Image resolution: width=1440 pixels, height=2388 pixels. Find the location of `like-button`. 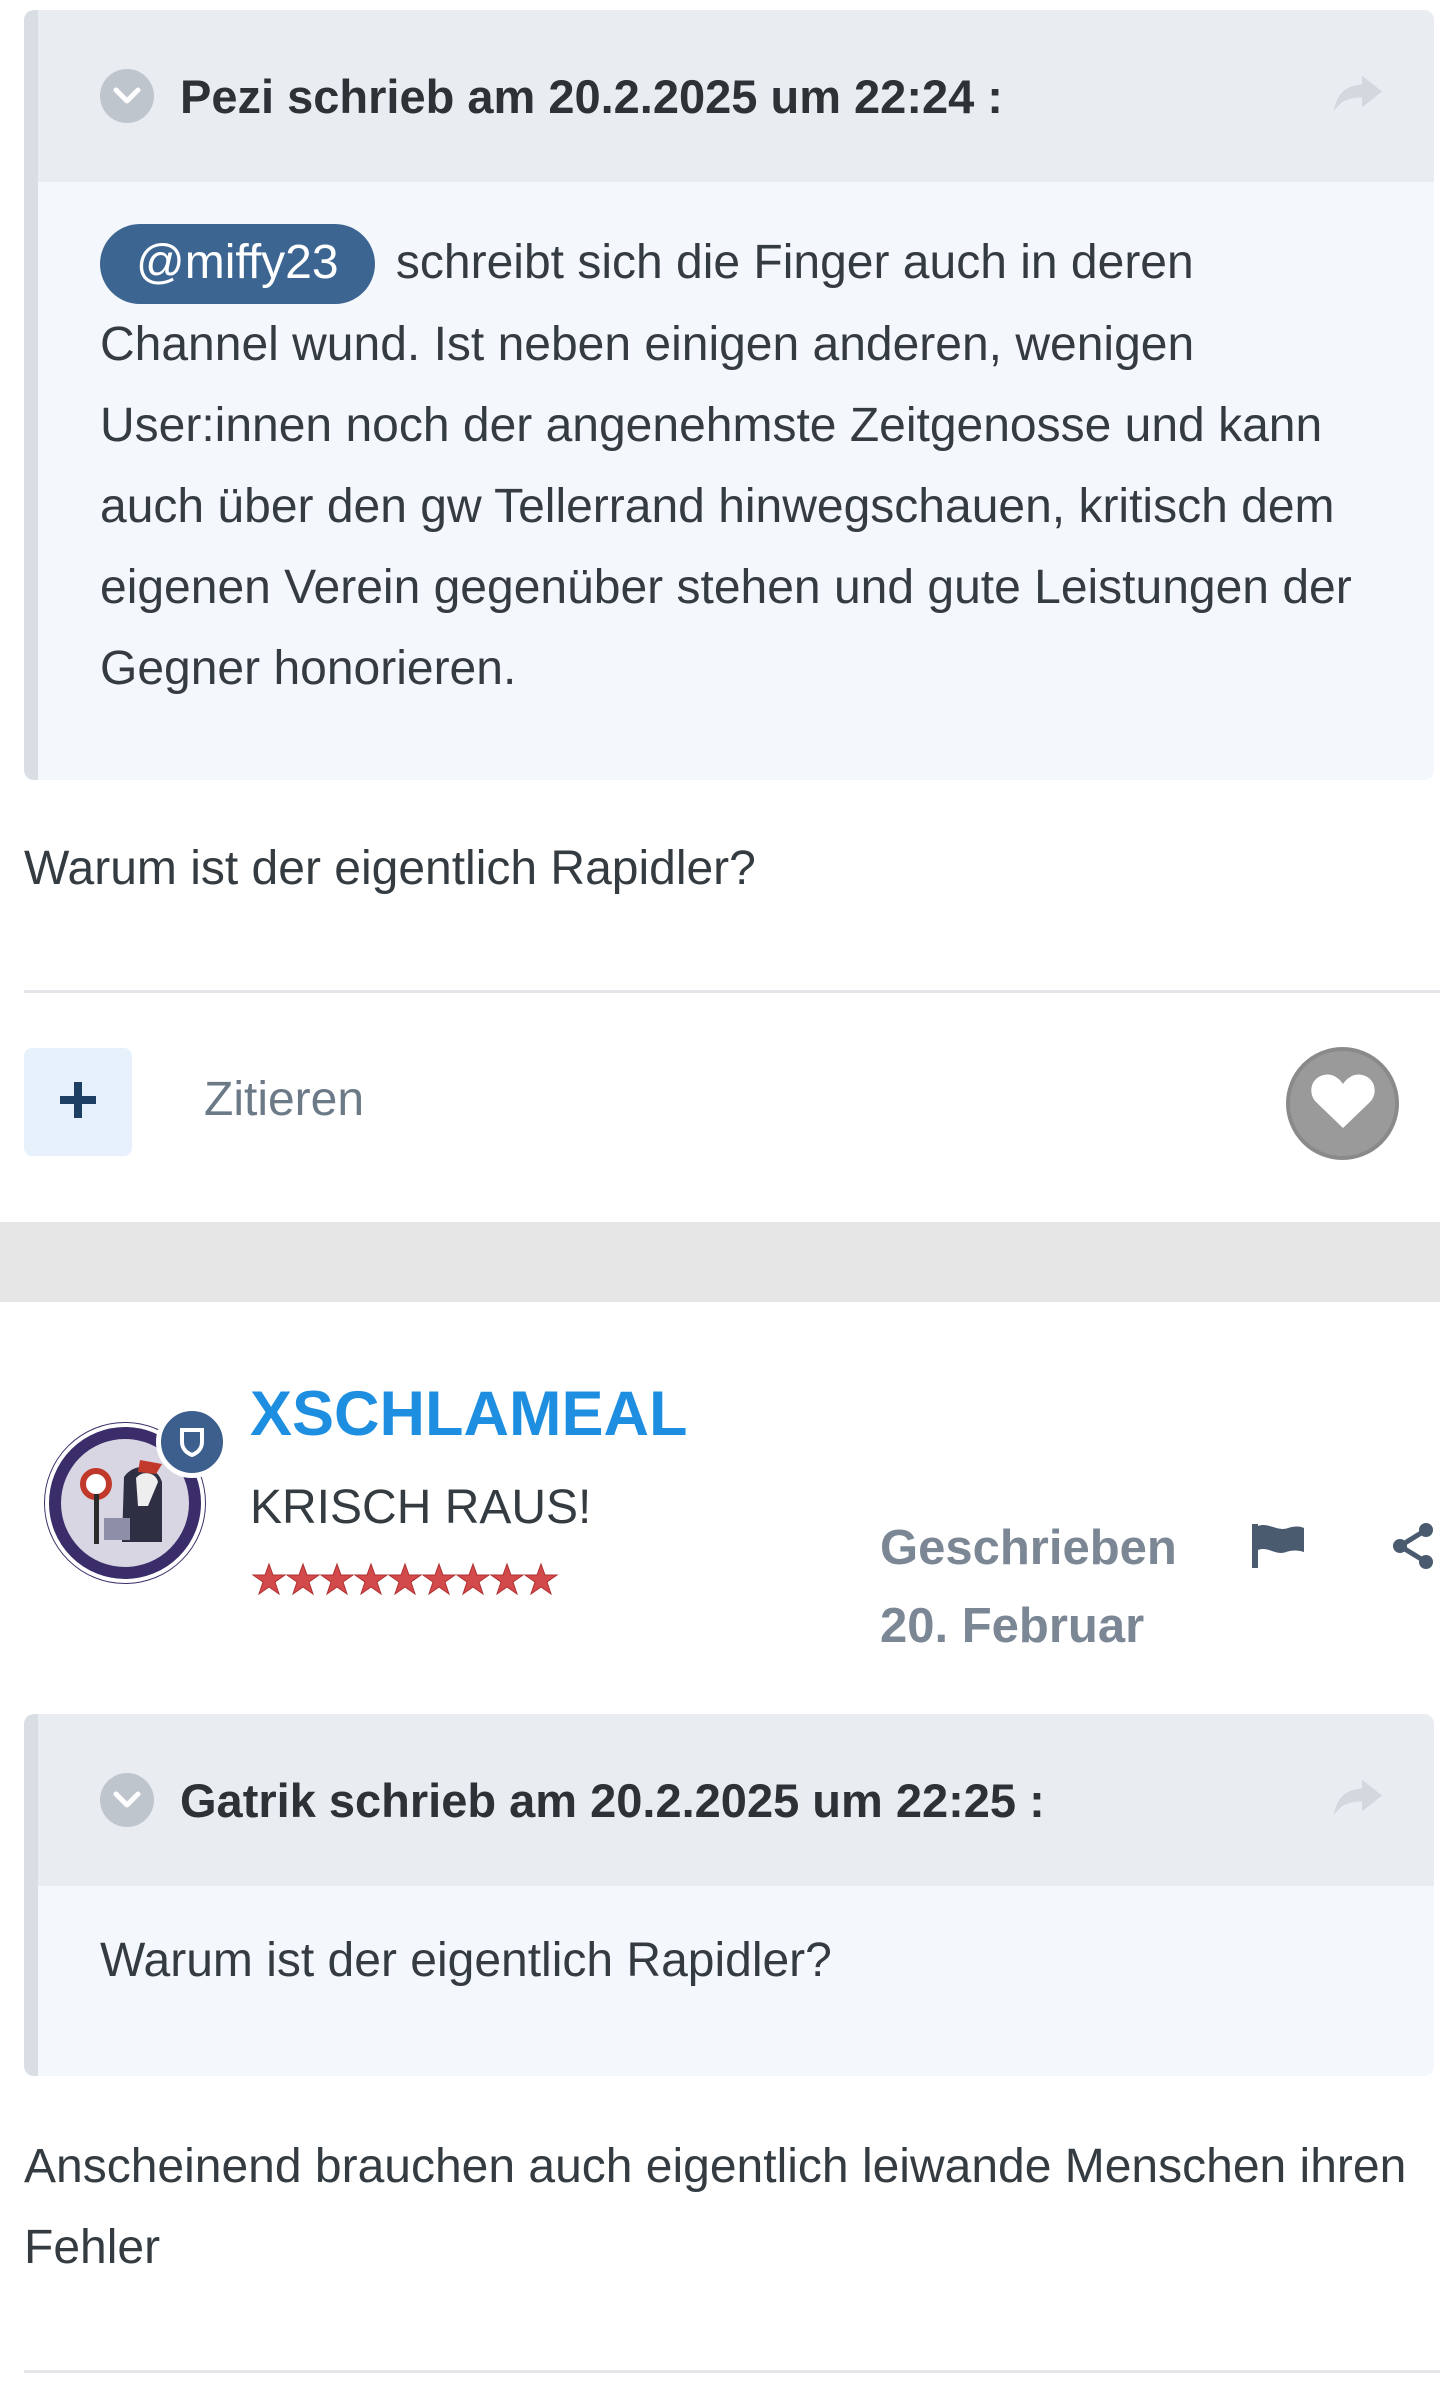

like-button is located at coordinates (1342, 1103).